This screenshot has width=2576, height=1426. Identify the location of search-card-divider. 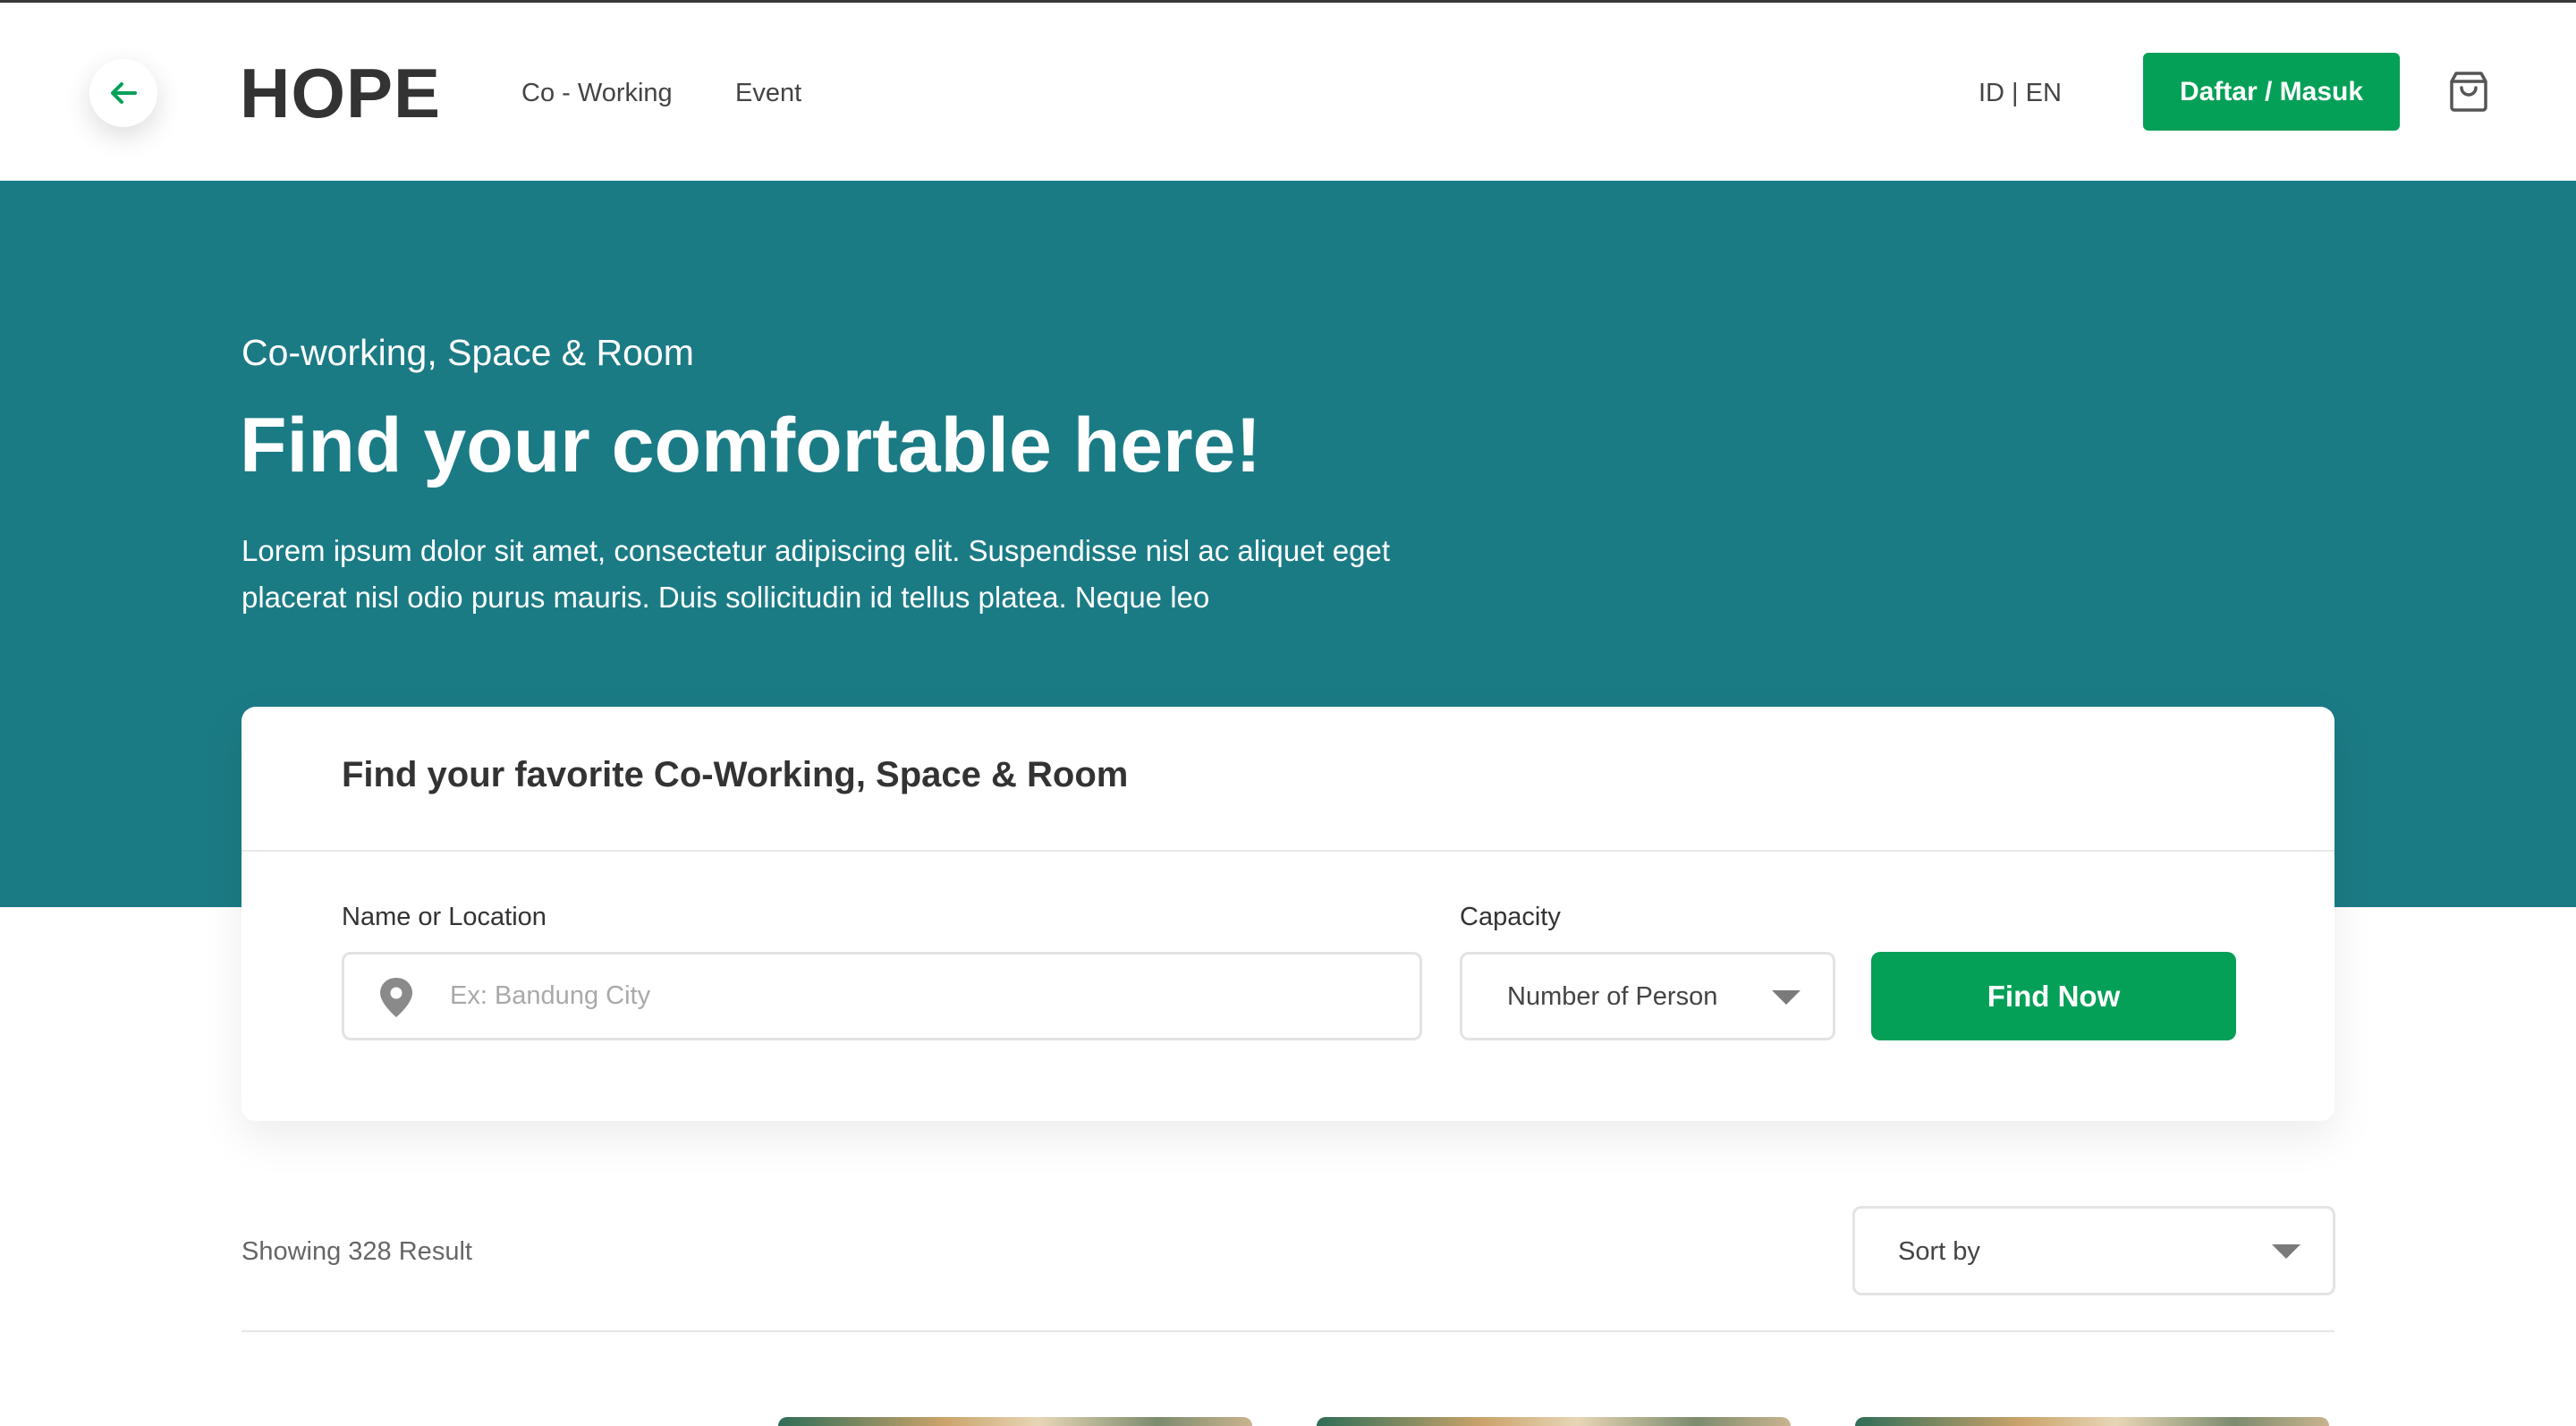
(1288, 851).